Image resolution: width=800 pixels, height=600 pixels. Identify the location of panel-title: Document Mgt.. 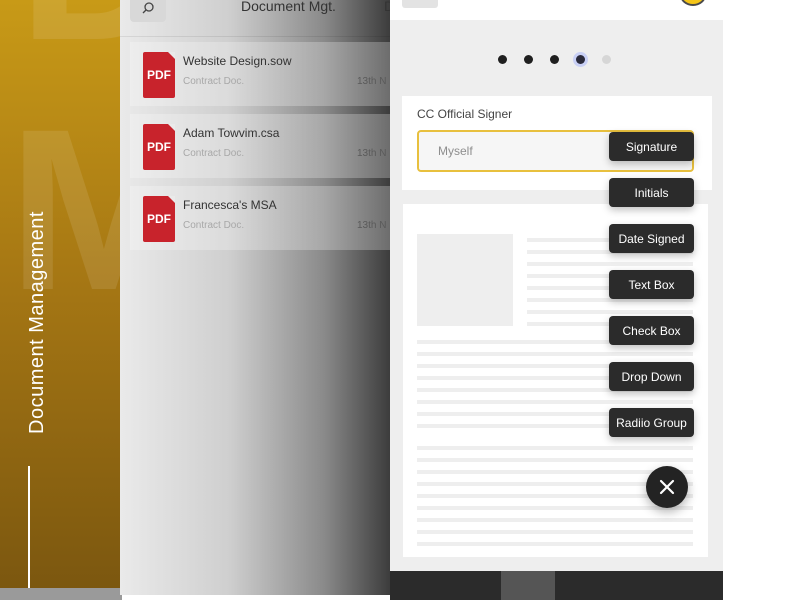
(288, 7).